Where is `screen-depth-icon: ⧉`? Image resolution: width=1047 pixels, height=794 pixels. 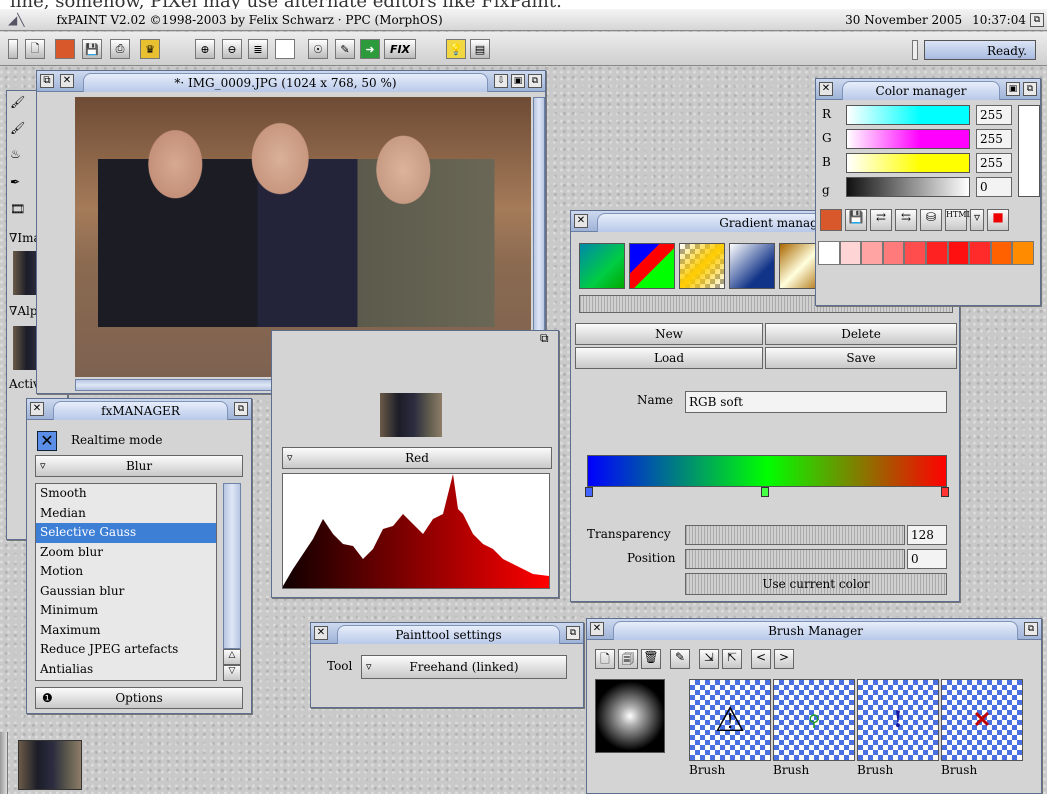 screen-depth-icon: ⧉ is located at coordinates (1037, 19).